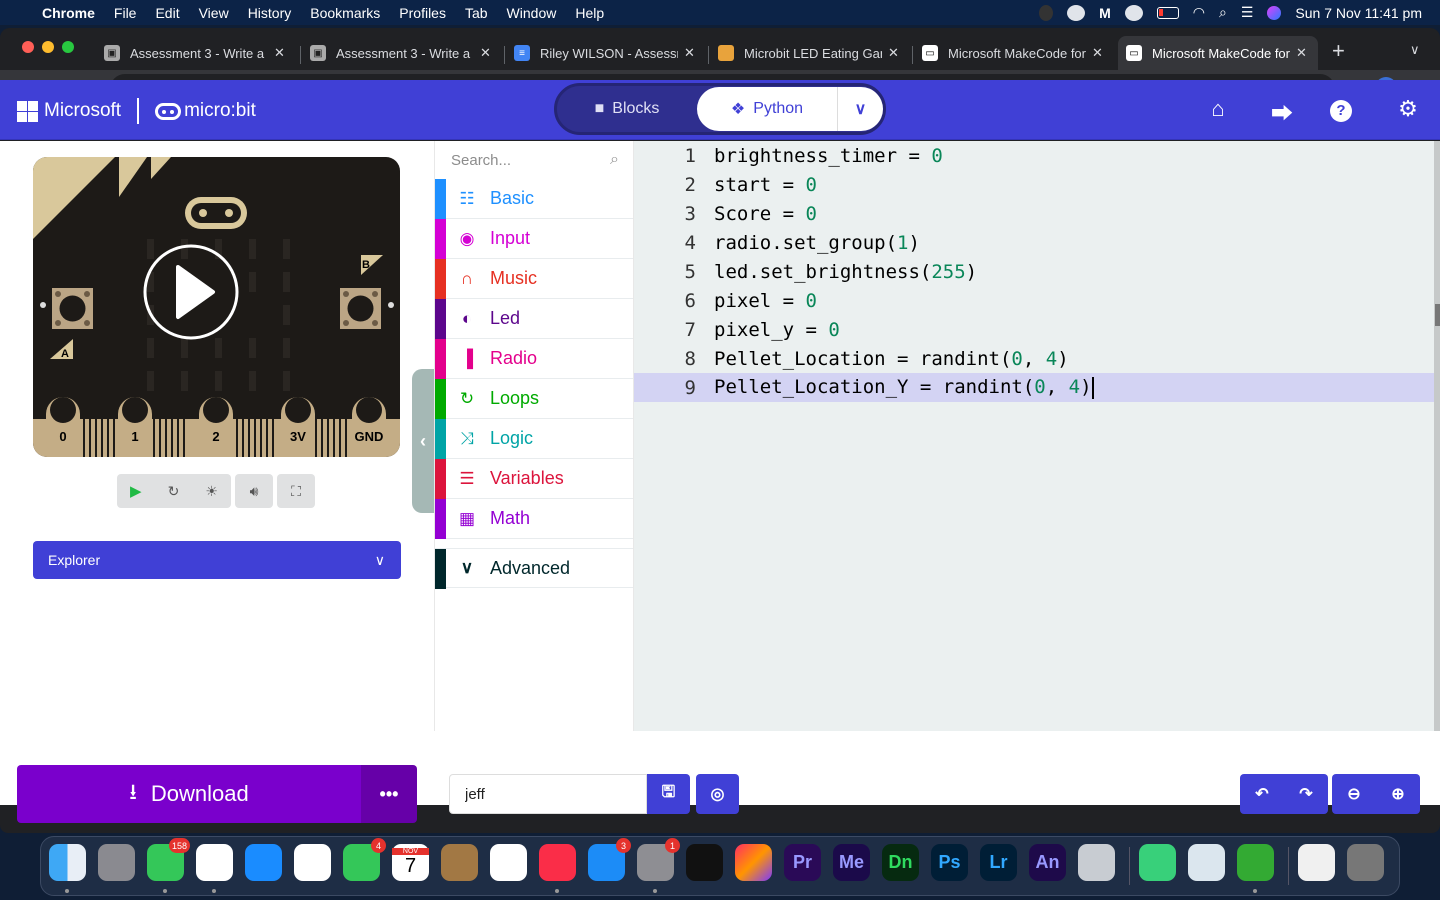 Image resolution: width=1440 pixels, height=900 pixels. What do you see at coordinates (1218, 109) in the screenshot?
I see `home-icon: ⌂` at bounding box center [1218, 109].